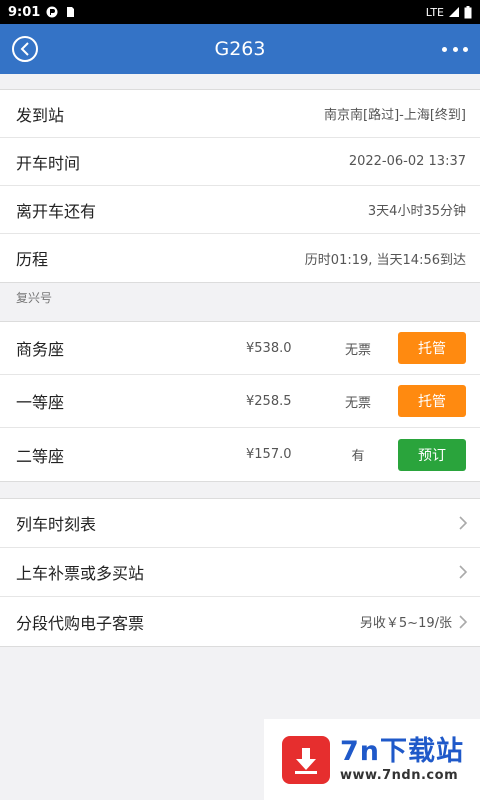 The height and width of the screenshot is (800, 480). Describe the element at coordinates (358, 456) in the screenshot. I see `seat-availability: 有` at that location.